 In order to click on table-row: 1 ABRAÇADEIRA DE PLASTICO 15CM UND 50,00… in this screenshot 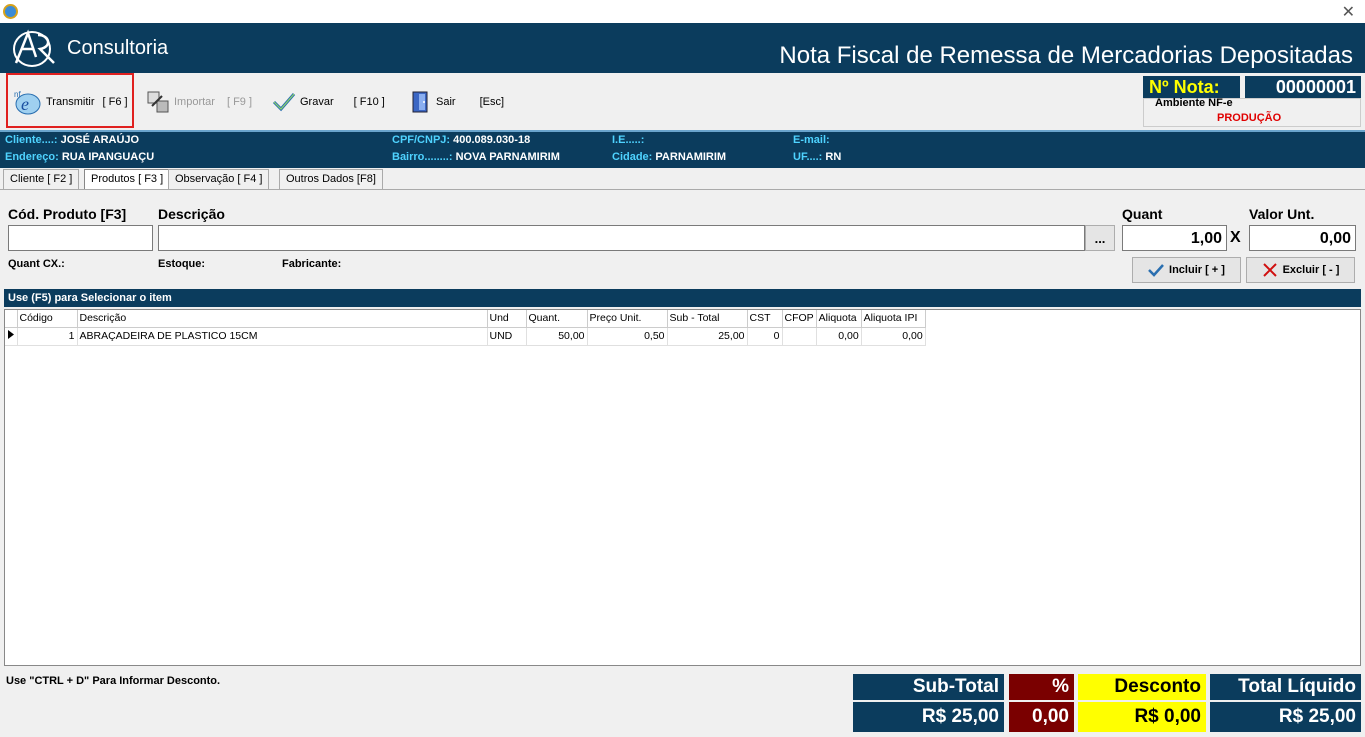, I will do `click(465, 336)`.